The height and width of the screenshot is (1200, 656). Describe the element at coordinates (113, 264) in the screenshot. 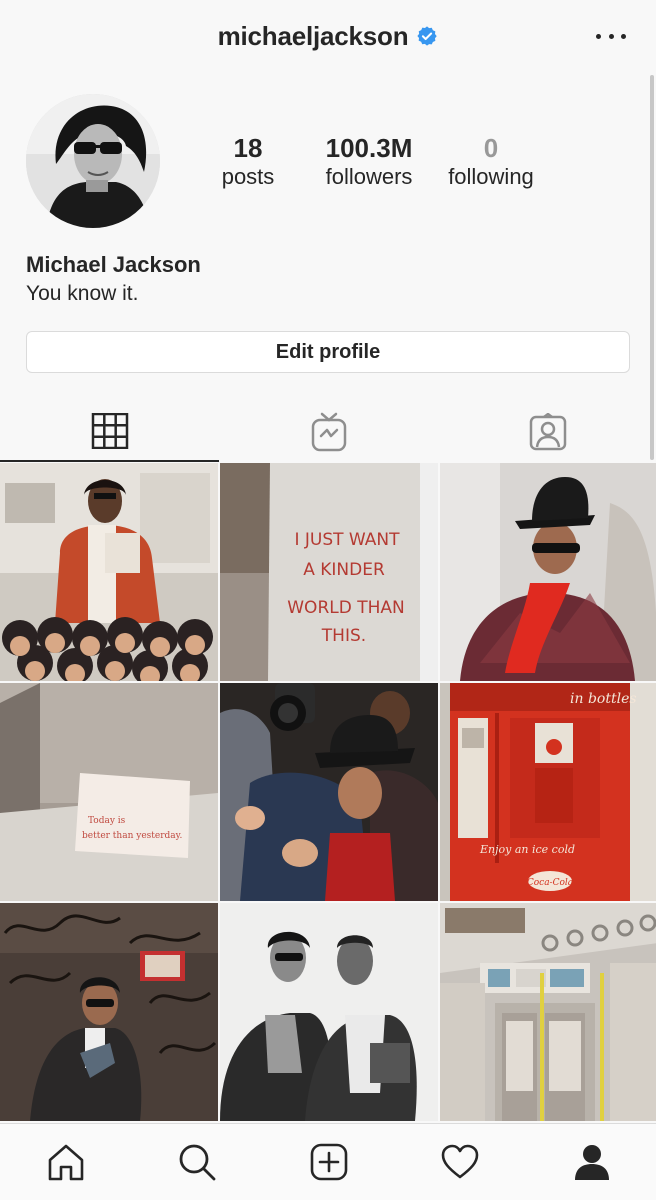

I see `profile-full-name: Michael Jackson` at that location.